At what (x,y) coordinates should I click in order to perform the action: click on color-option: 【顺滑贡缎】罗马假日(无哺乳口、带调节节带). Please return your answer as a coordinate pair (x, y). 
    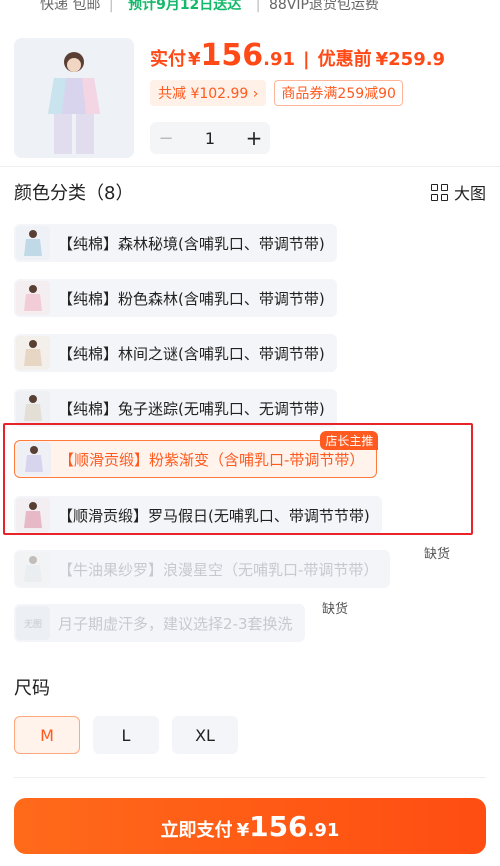
    Looking at the image, I should click on (198, 515).